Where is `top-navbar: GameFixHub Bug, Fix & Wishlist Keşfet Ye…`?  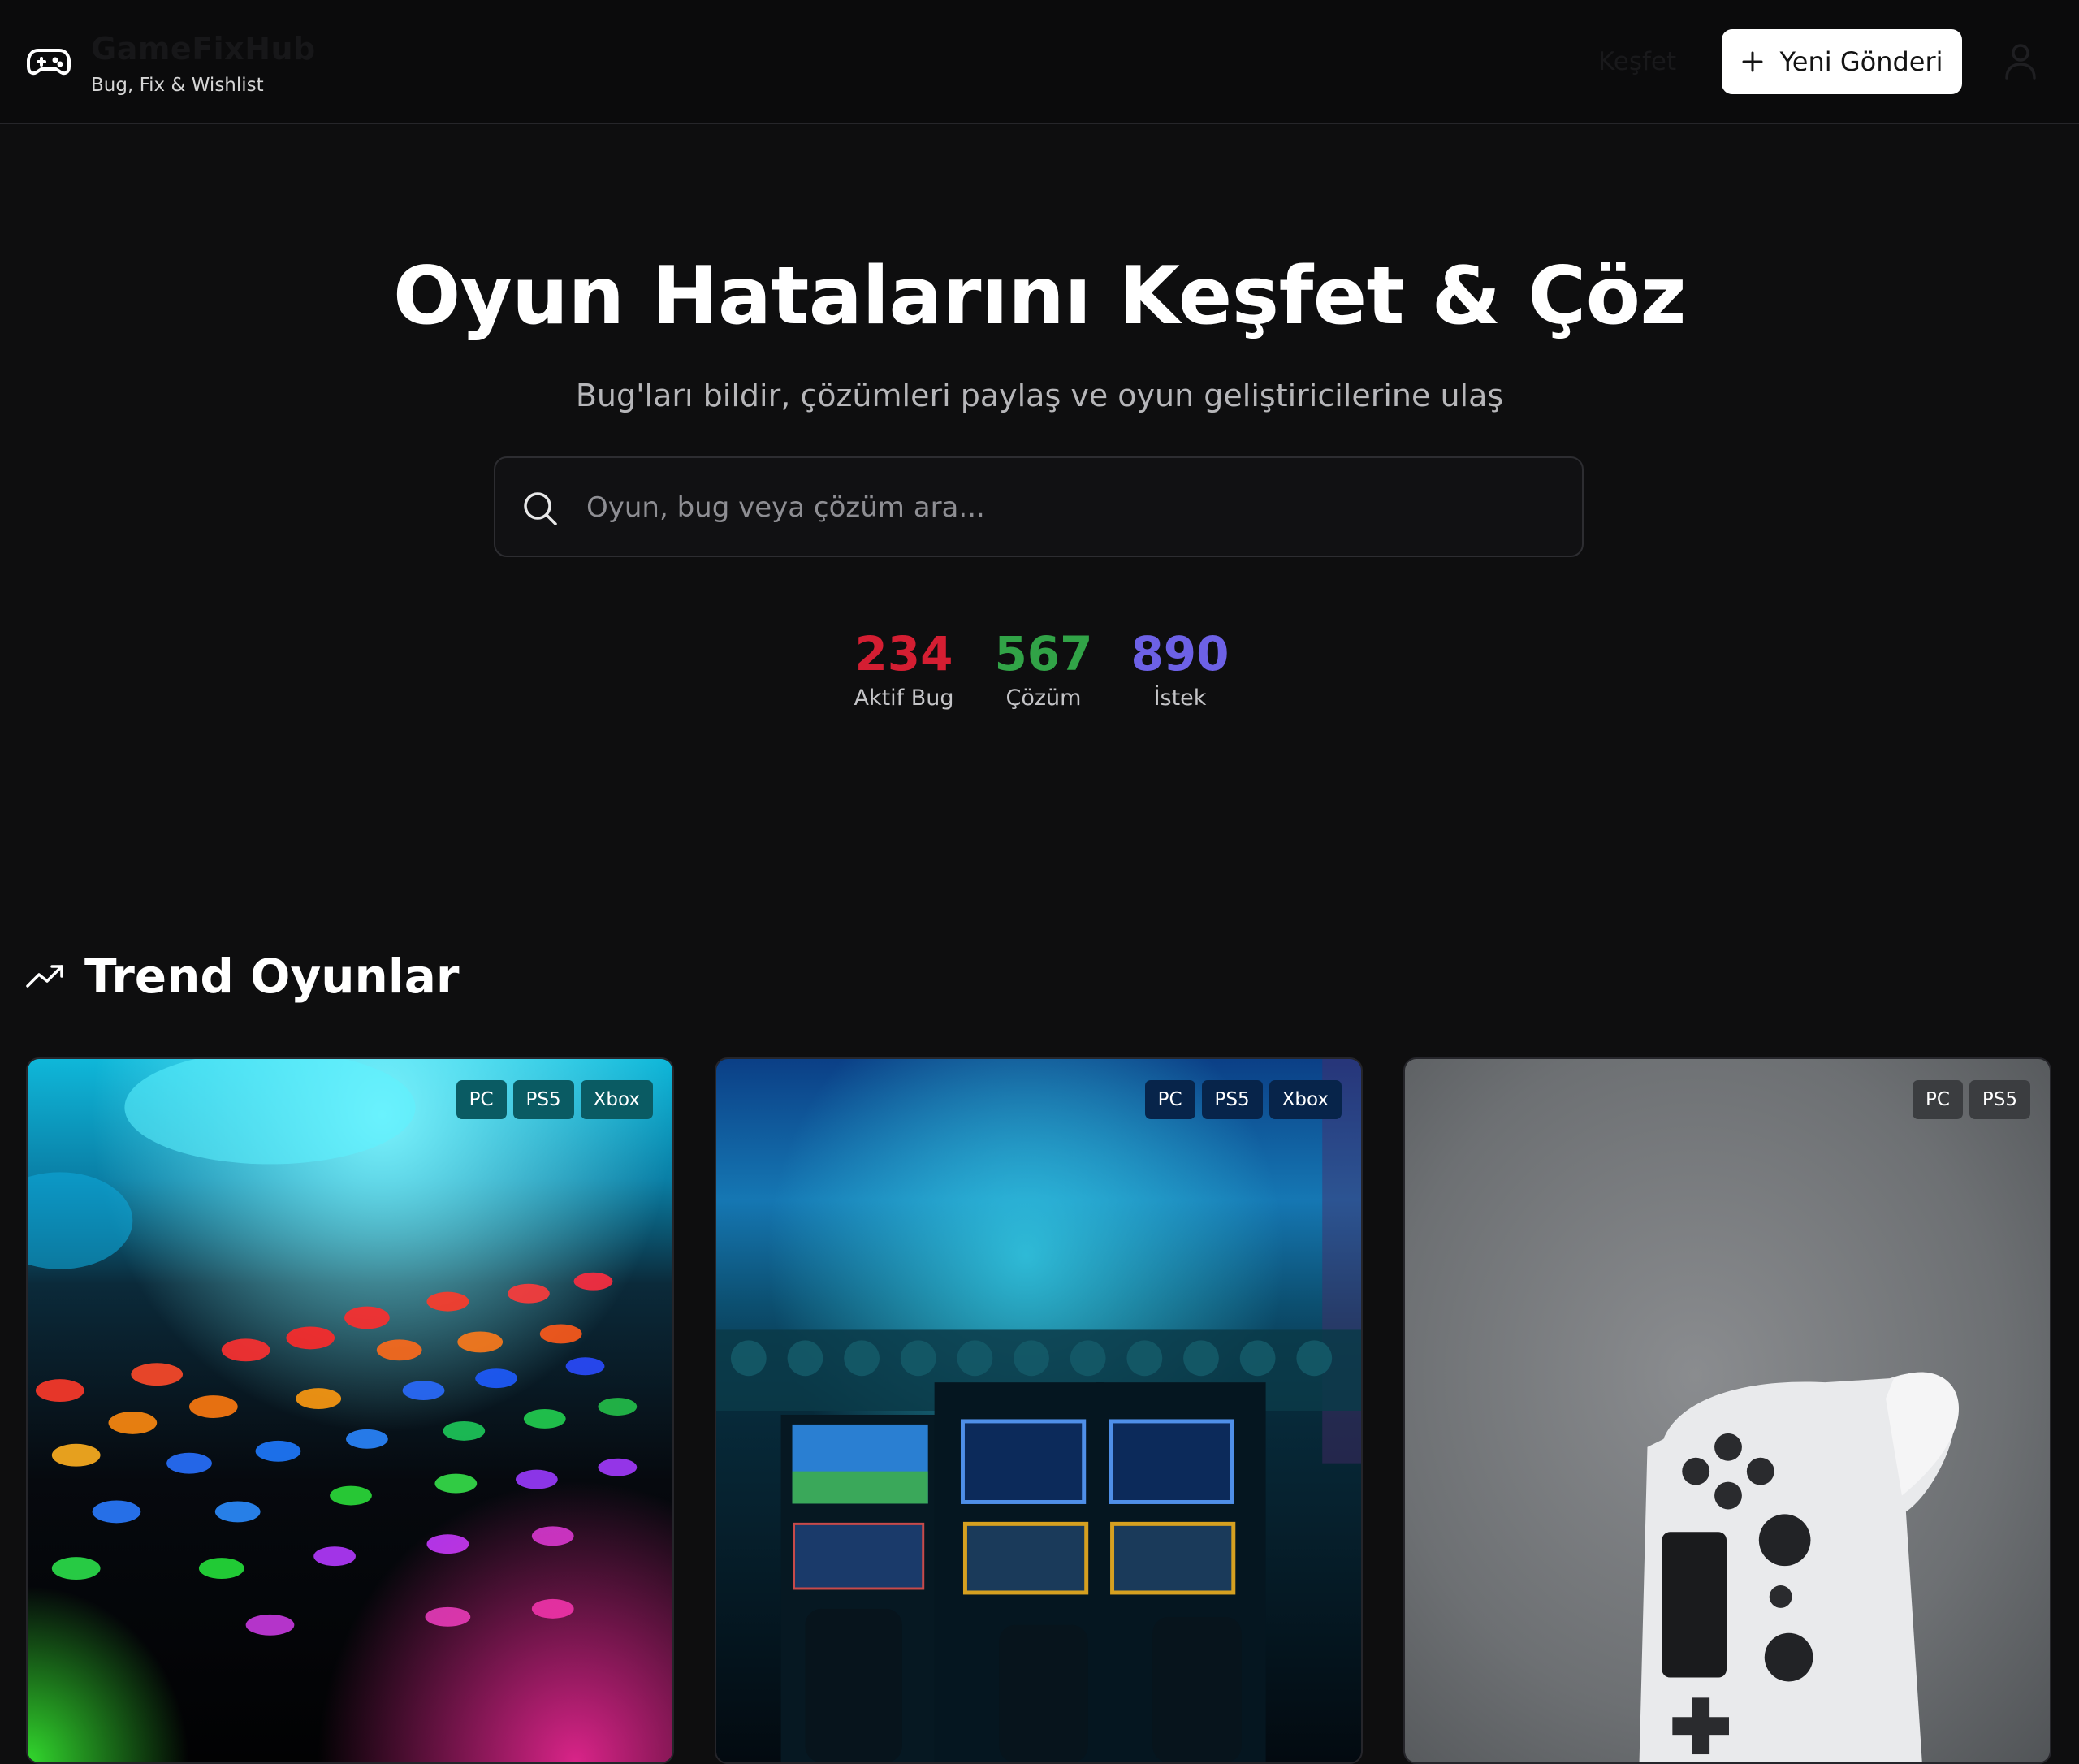
top-navbar: GameFixHub Bug, Fix & Wishlist Keşfet Ye… is located at coordinates (1039, 62).